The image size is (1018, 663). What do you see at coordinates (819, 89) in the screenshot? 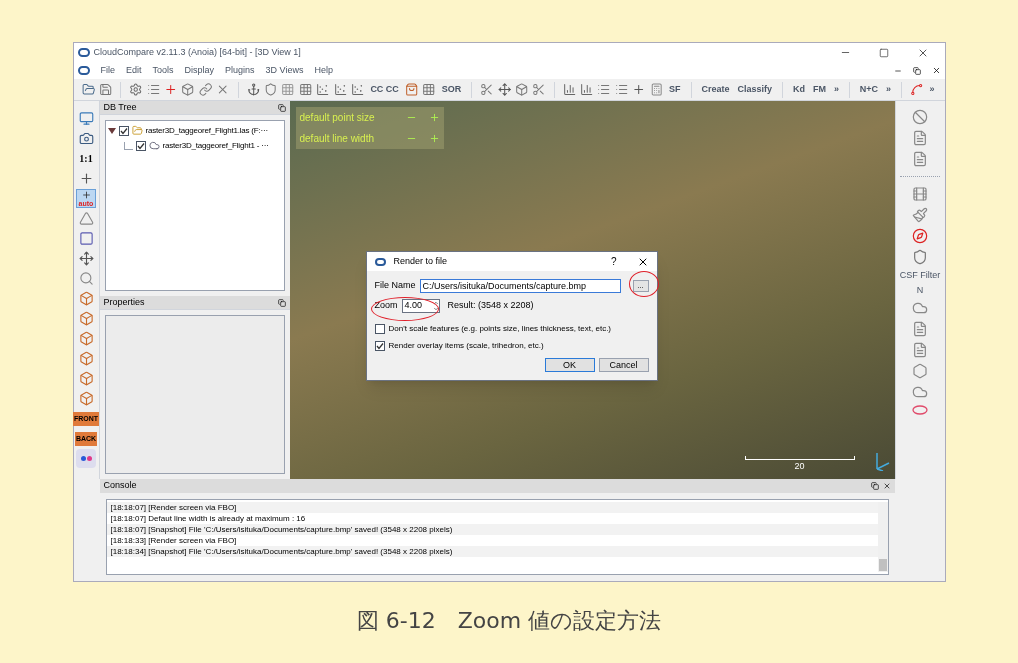
I see `toolbar-button: FM` at bounding box center [819, 89].